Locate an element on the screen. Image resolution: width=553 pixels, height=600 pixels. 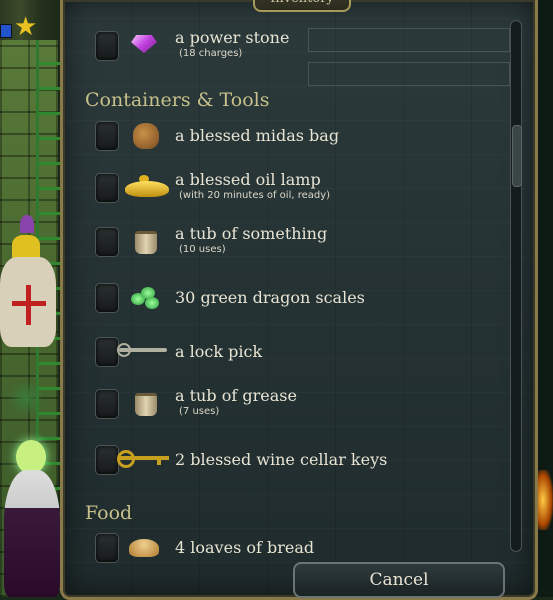
scrollbar-track is located at coordinates (516, 286).